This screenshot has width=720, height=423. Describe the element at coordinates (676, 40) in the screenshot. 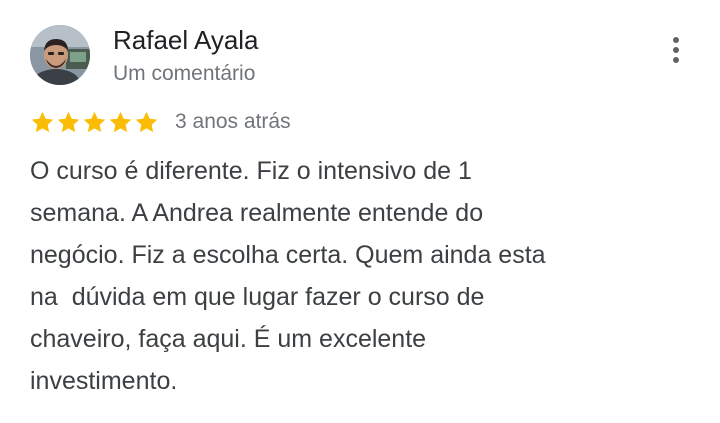

I see `more-vert-icon` at that location.